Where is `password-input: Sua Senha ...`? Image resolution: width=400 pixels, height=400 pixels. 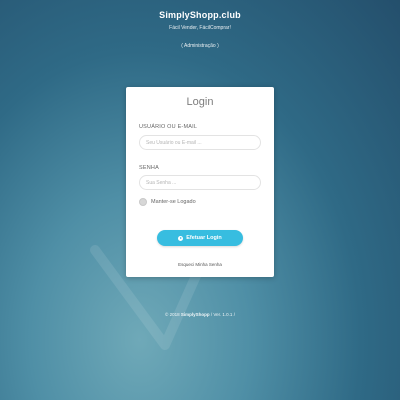 password-input: Sua Senha ... is located at coordinates (200, 182).